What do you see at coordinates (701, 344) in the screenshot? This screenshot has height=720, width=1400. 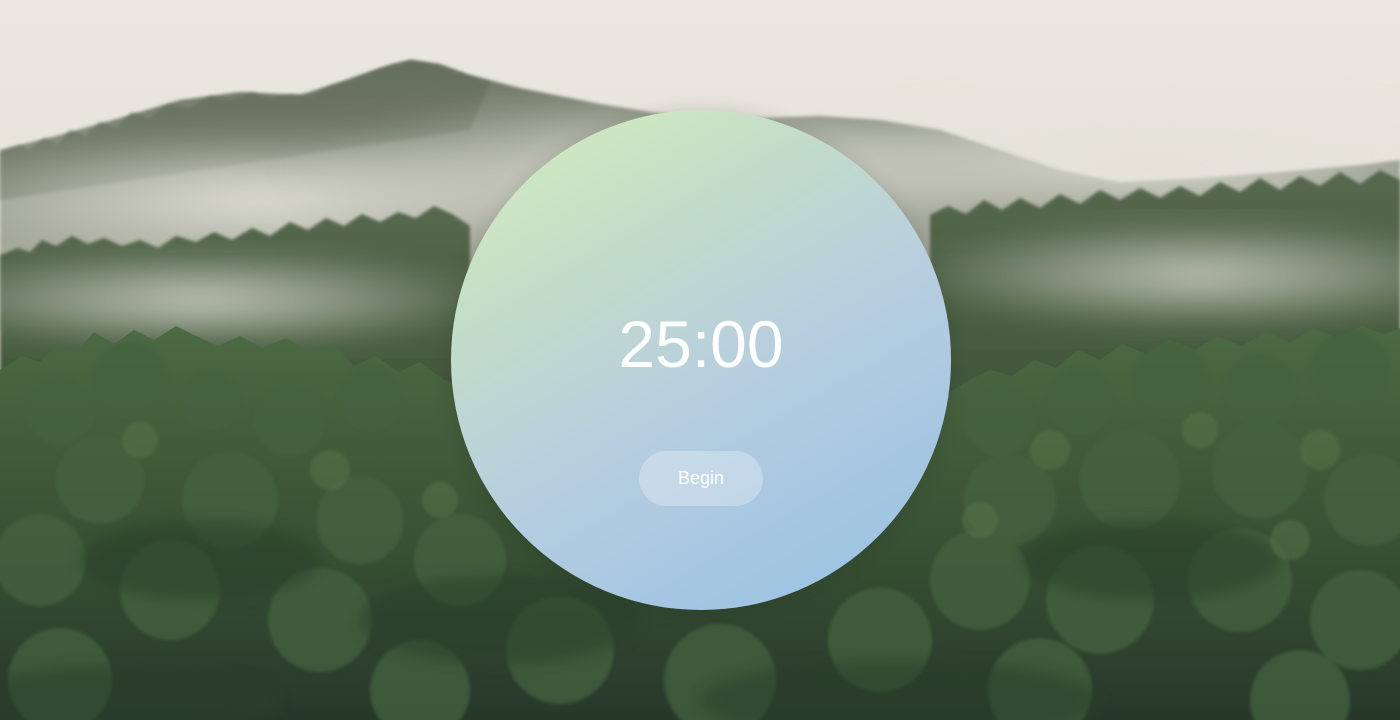 I see `timer-display: 25:00` at bounding box center [701, 344].